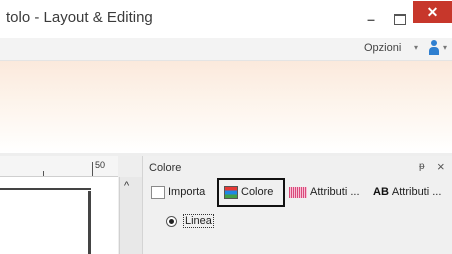 Image resolution: width=452 pixels, height=254 pixels. Describe the element at coordinates (371, 19) in the screenshot. I see `minimize-button: –` at that location.